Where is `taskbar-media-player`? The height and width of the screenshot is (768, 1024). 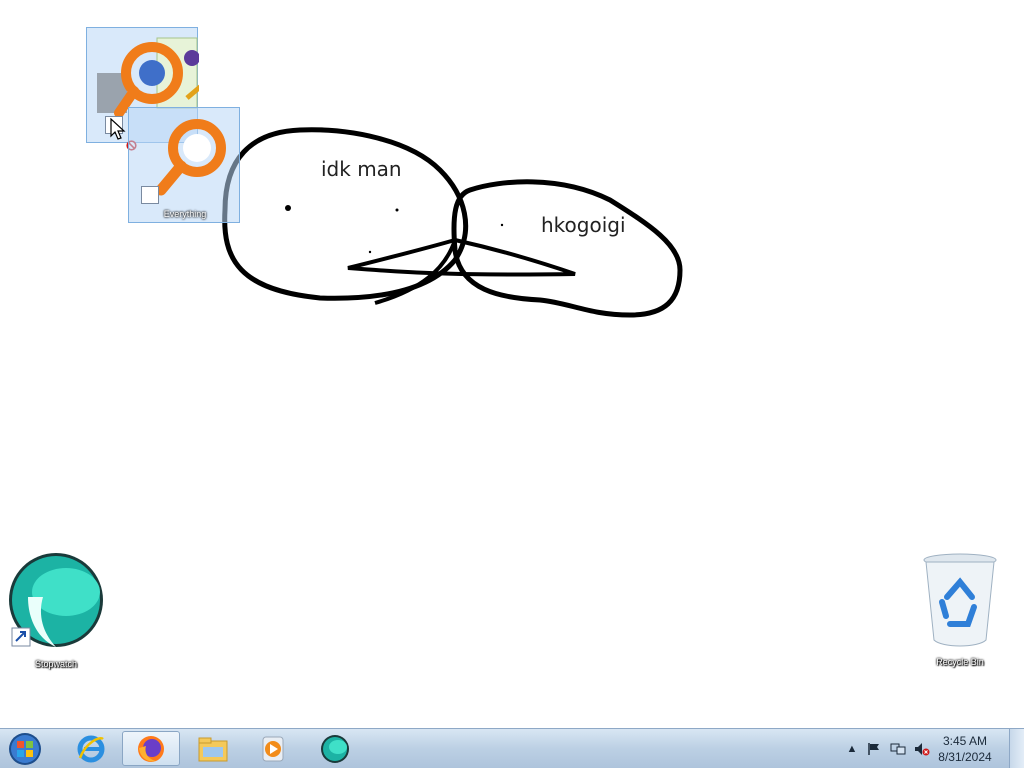 taskbar-media-player is located at coordinates (273, 748).